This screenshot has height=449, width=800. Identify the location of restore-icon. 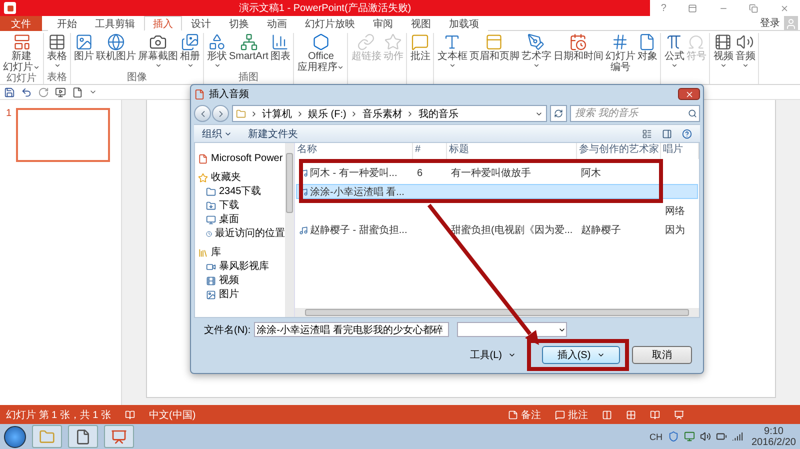
(753, 8).